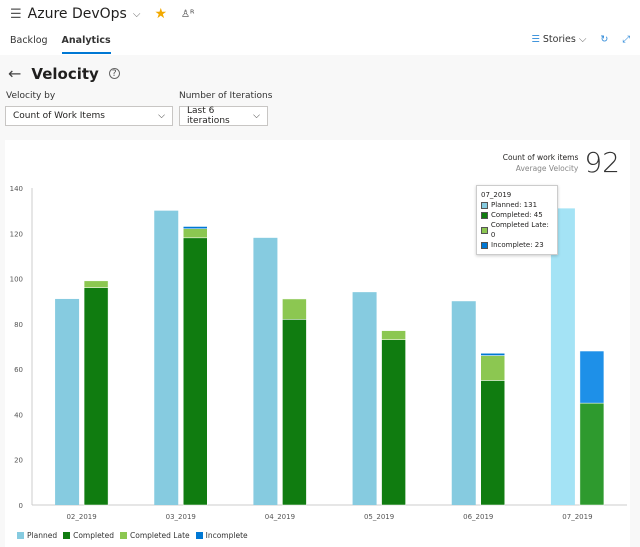  Describe the element at coordinates (226, 96) in the screenshot. I see `iterations-label: Number of Iterations` at that location.